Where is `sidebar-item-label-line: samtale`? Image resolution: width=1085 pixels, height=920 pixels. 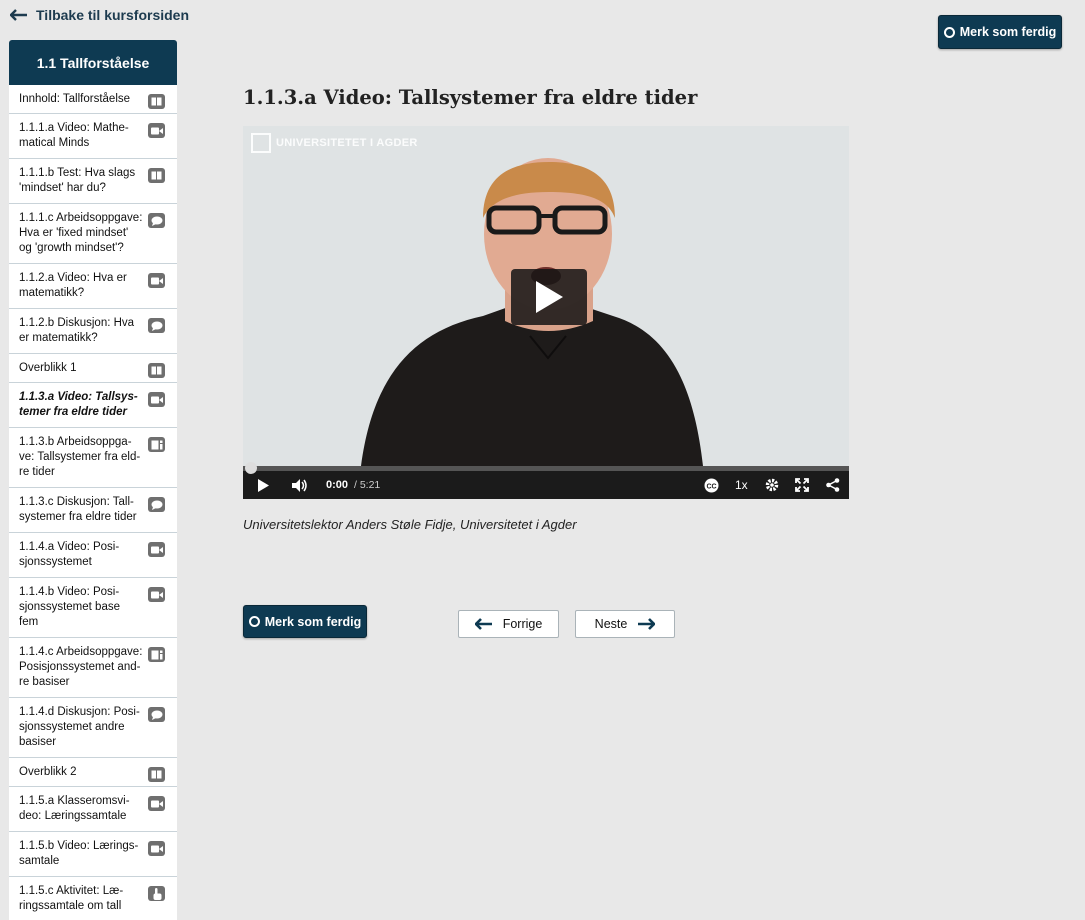
sidebar-item-label-line: samtale is located at coordinates (39, 861).